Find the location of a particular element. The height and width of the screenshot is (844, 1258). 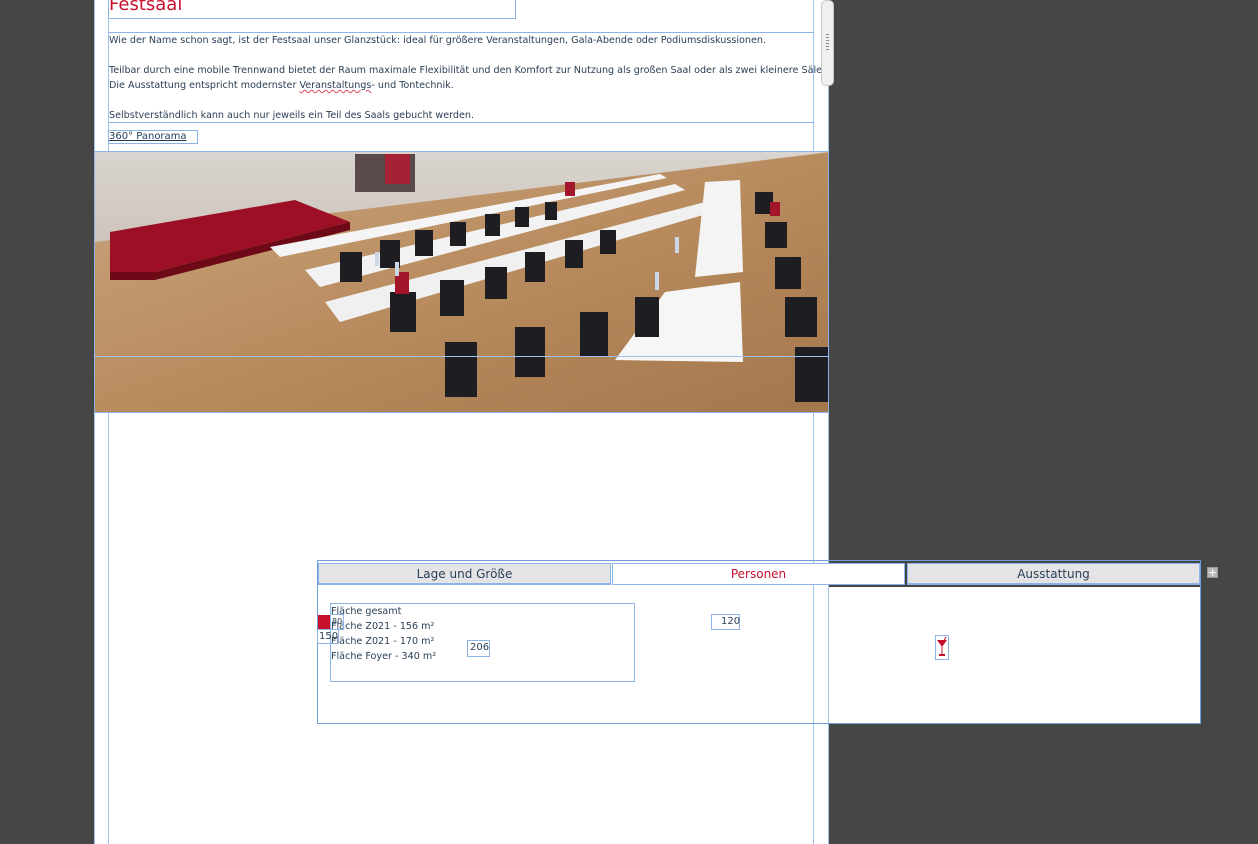

guide-line-left-inner is located at coordinates (108, 422).